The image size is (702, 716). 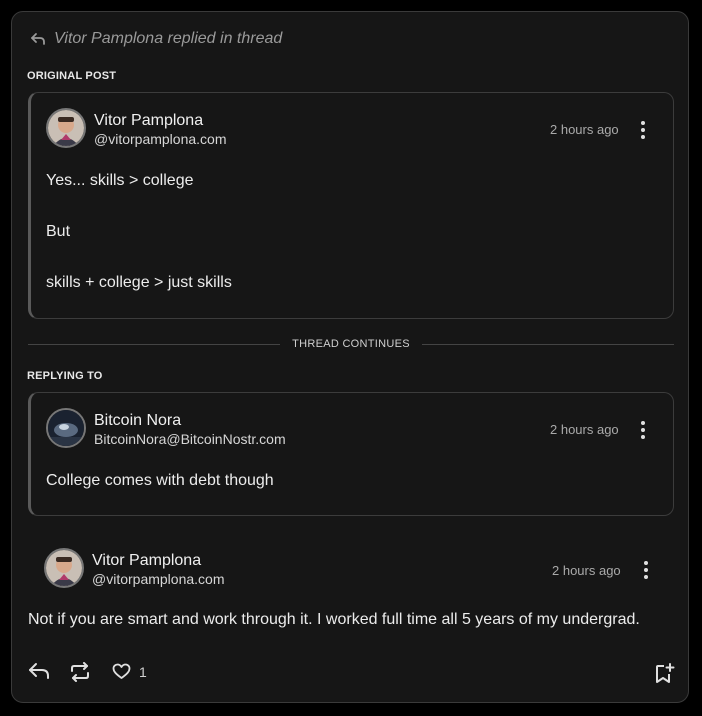 I want to click on original-post-label: ORIGINAL POST, so click(x=72, y=76).